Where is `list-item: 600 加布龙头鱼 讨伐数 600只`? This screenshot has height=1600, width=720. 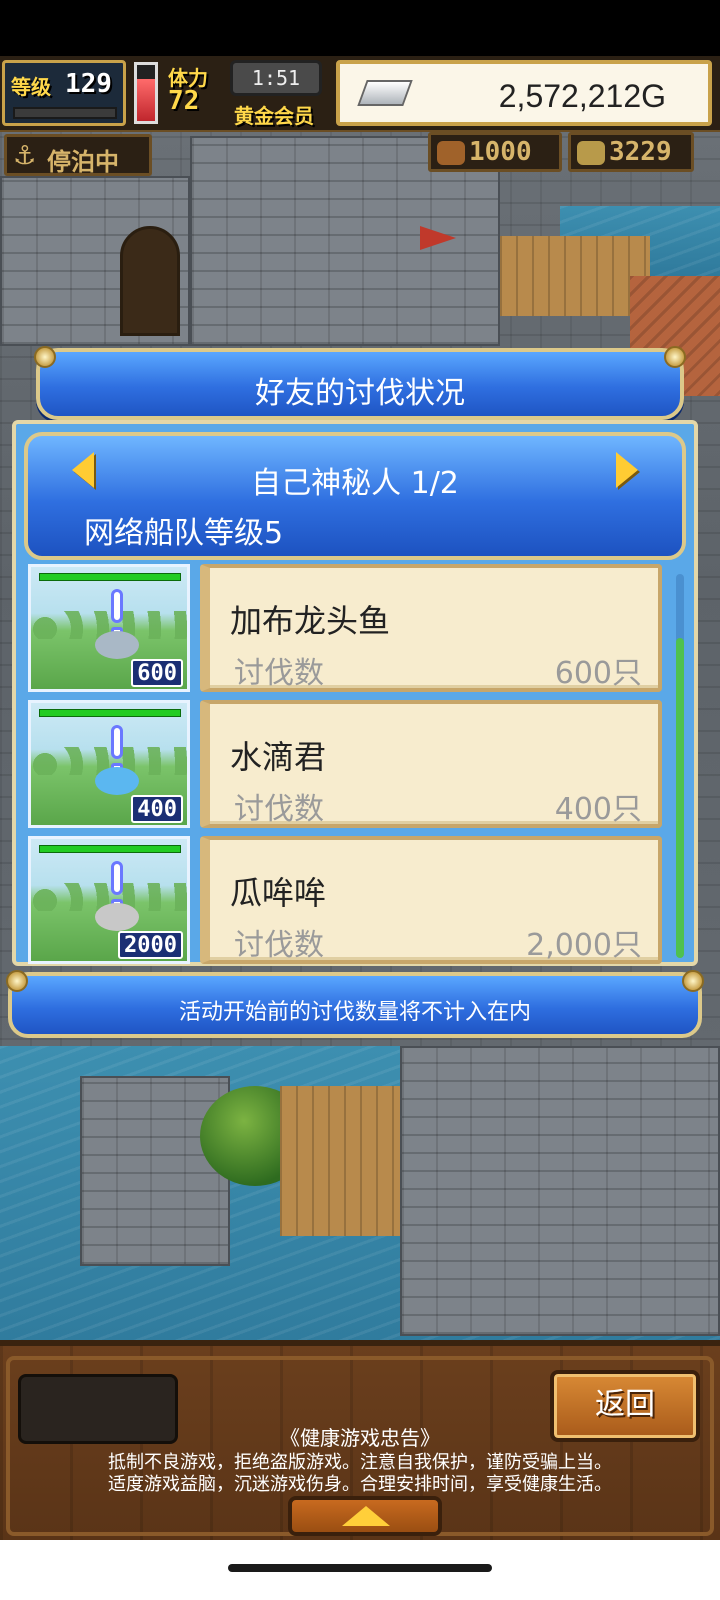
list-item: 600 加布龙头鱼 讨伐数 600只 is located at coordinates (348, 626).